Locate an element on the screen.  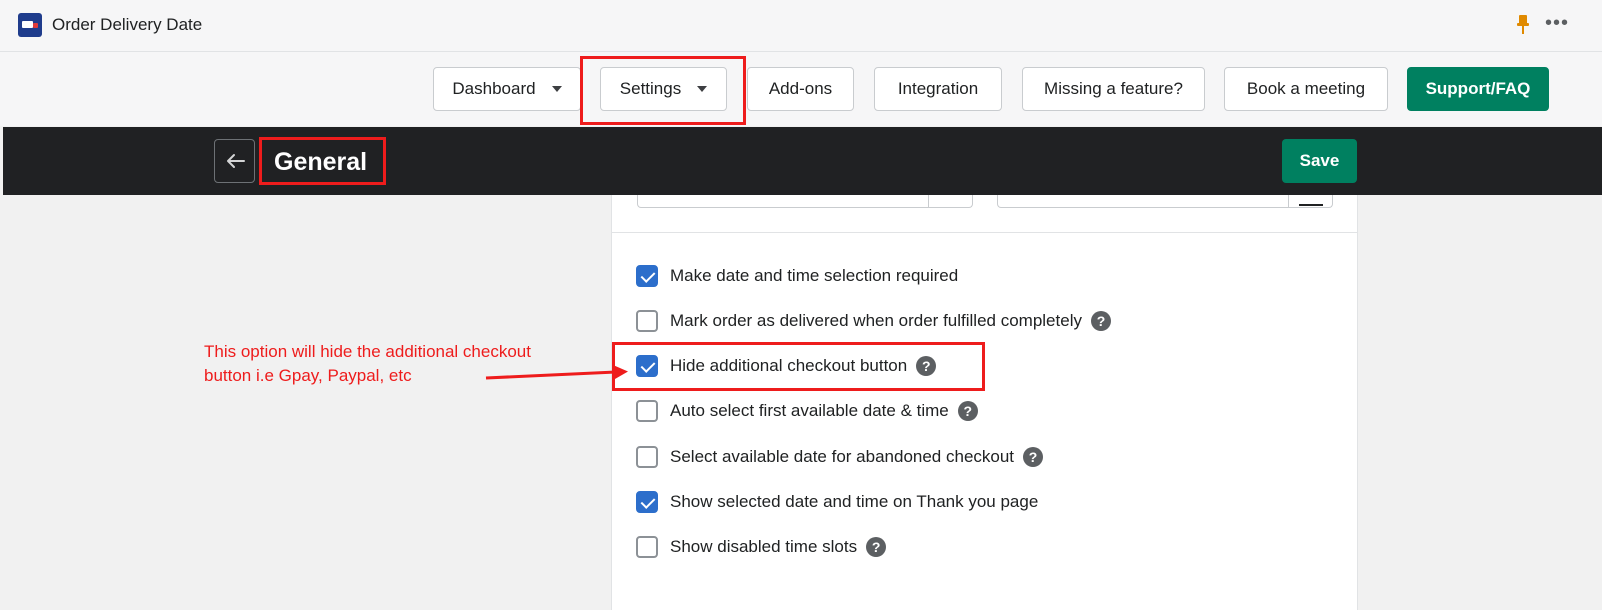
option-label: Show disabled time slots is located at coordinates (764, 546).